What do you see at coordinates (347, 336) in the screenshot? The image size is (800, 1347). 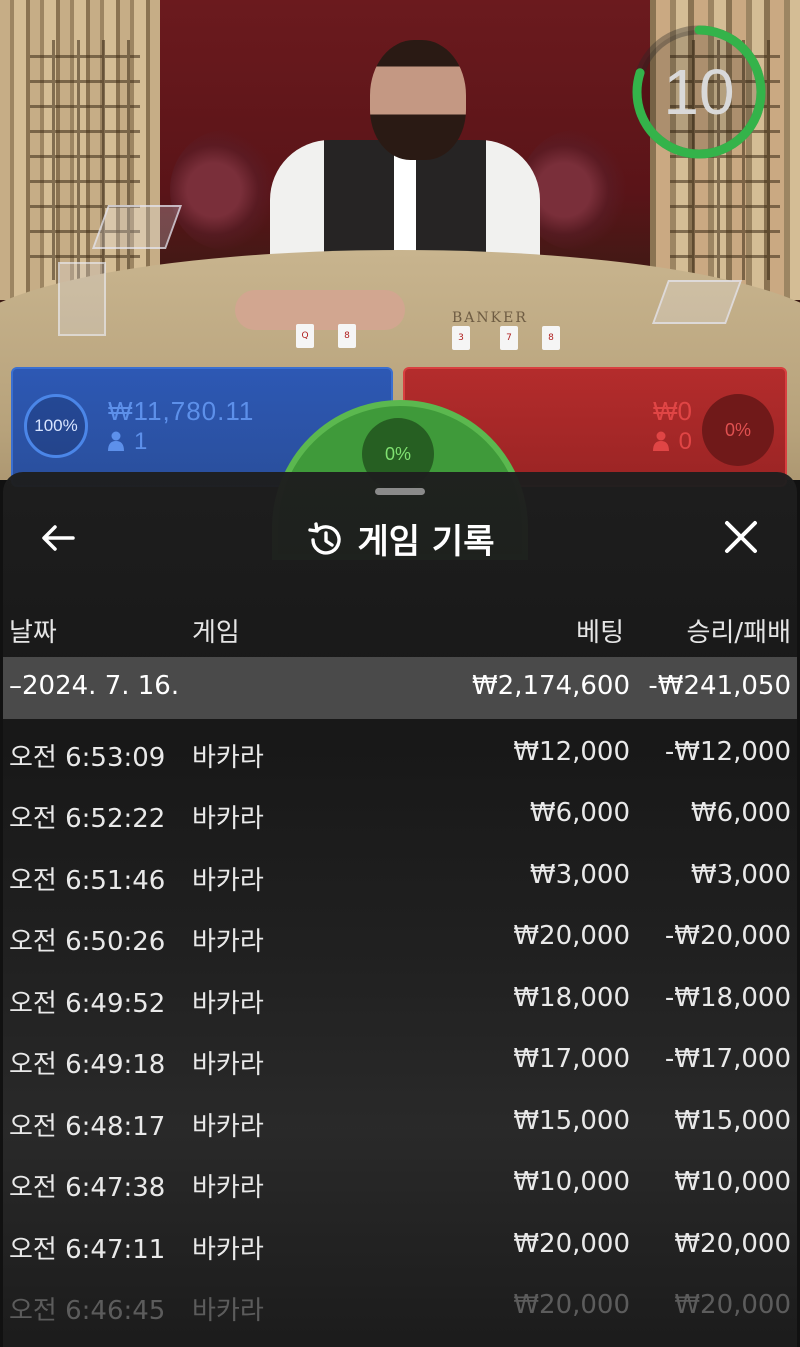 I see `player-card: 8` at bounding box center [347, 336].